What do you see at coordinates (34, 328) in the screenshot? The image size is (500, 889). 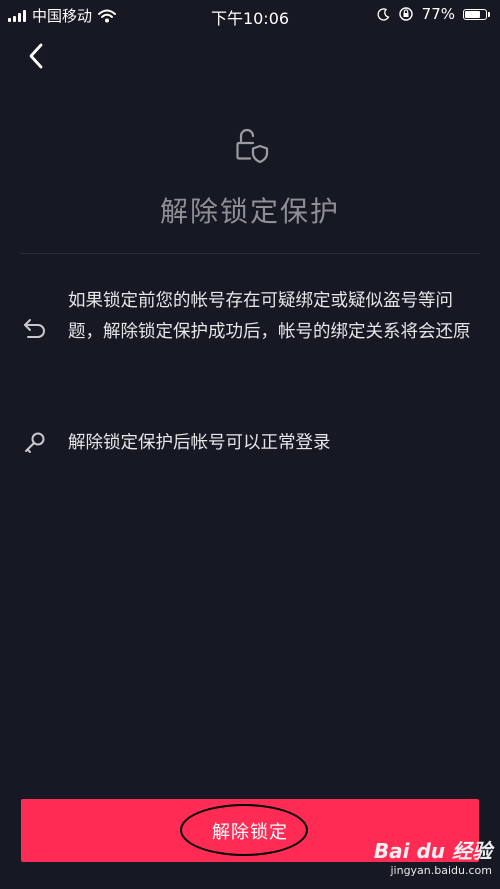 I see `undo-arrow-icon` at bounding box center [34, 328].